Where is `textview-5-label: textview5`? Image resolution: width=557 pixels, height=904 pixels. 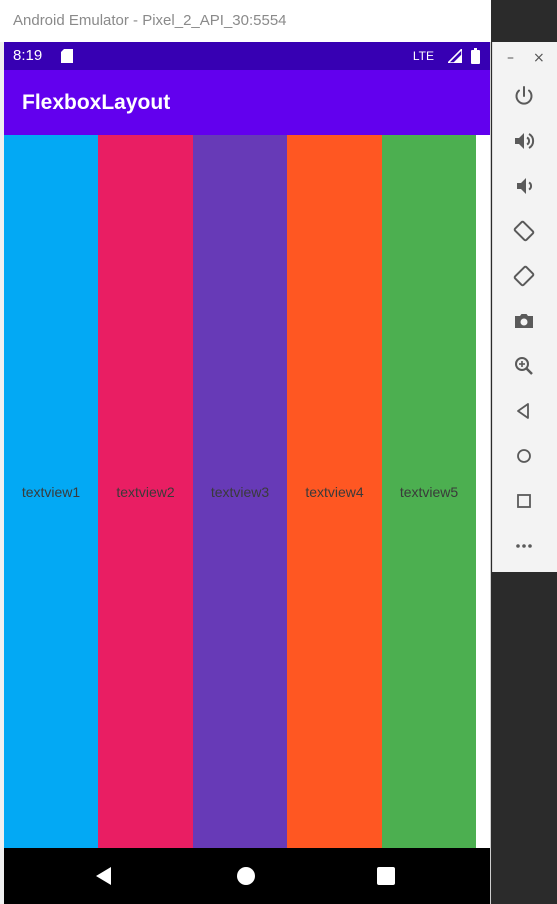 textview-5-label: textview5 is located at coordinates (429, 491).